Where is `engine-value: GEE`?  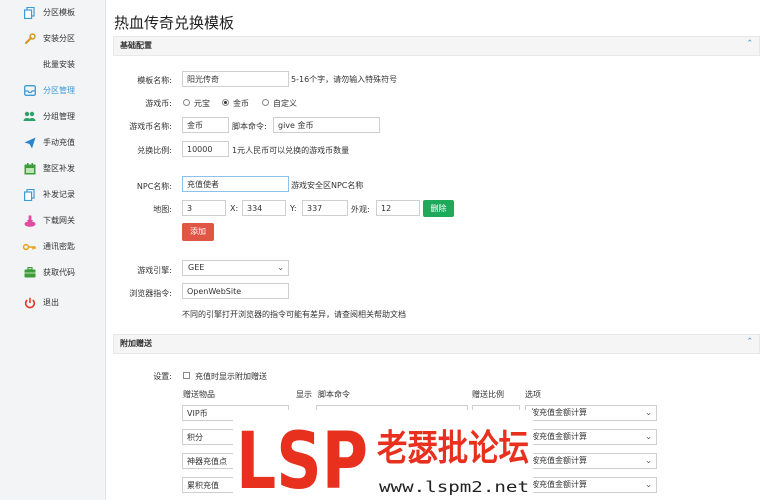
engine-value: GEE is located at coordinates (196, 267).